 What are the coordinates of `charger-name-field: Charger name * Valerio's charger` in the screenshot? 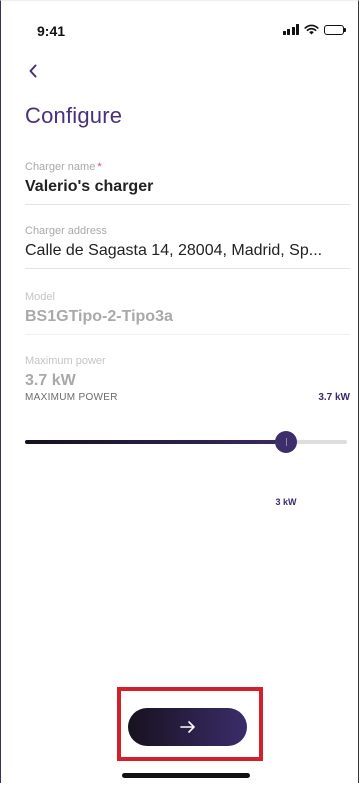 It's located at (187, 183).